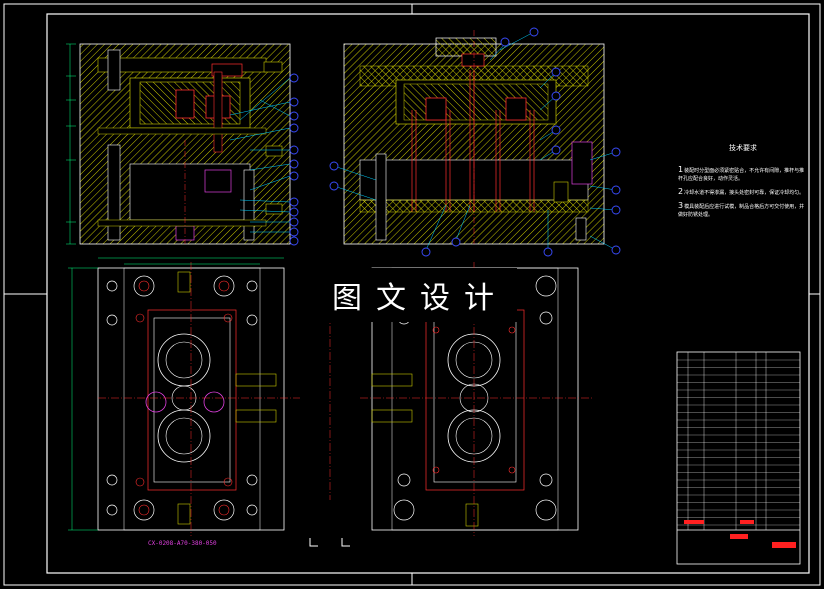 This screenshot has width=824, height=589. Describe the element at coordinates (741, 192) in the screenshot. I see `tech-req-item: 2冷却水道不得渗漏，接头处密封可靠，保证冷却均匀。` at that location.